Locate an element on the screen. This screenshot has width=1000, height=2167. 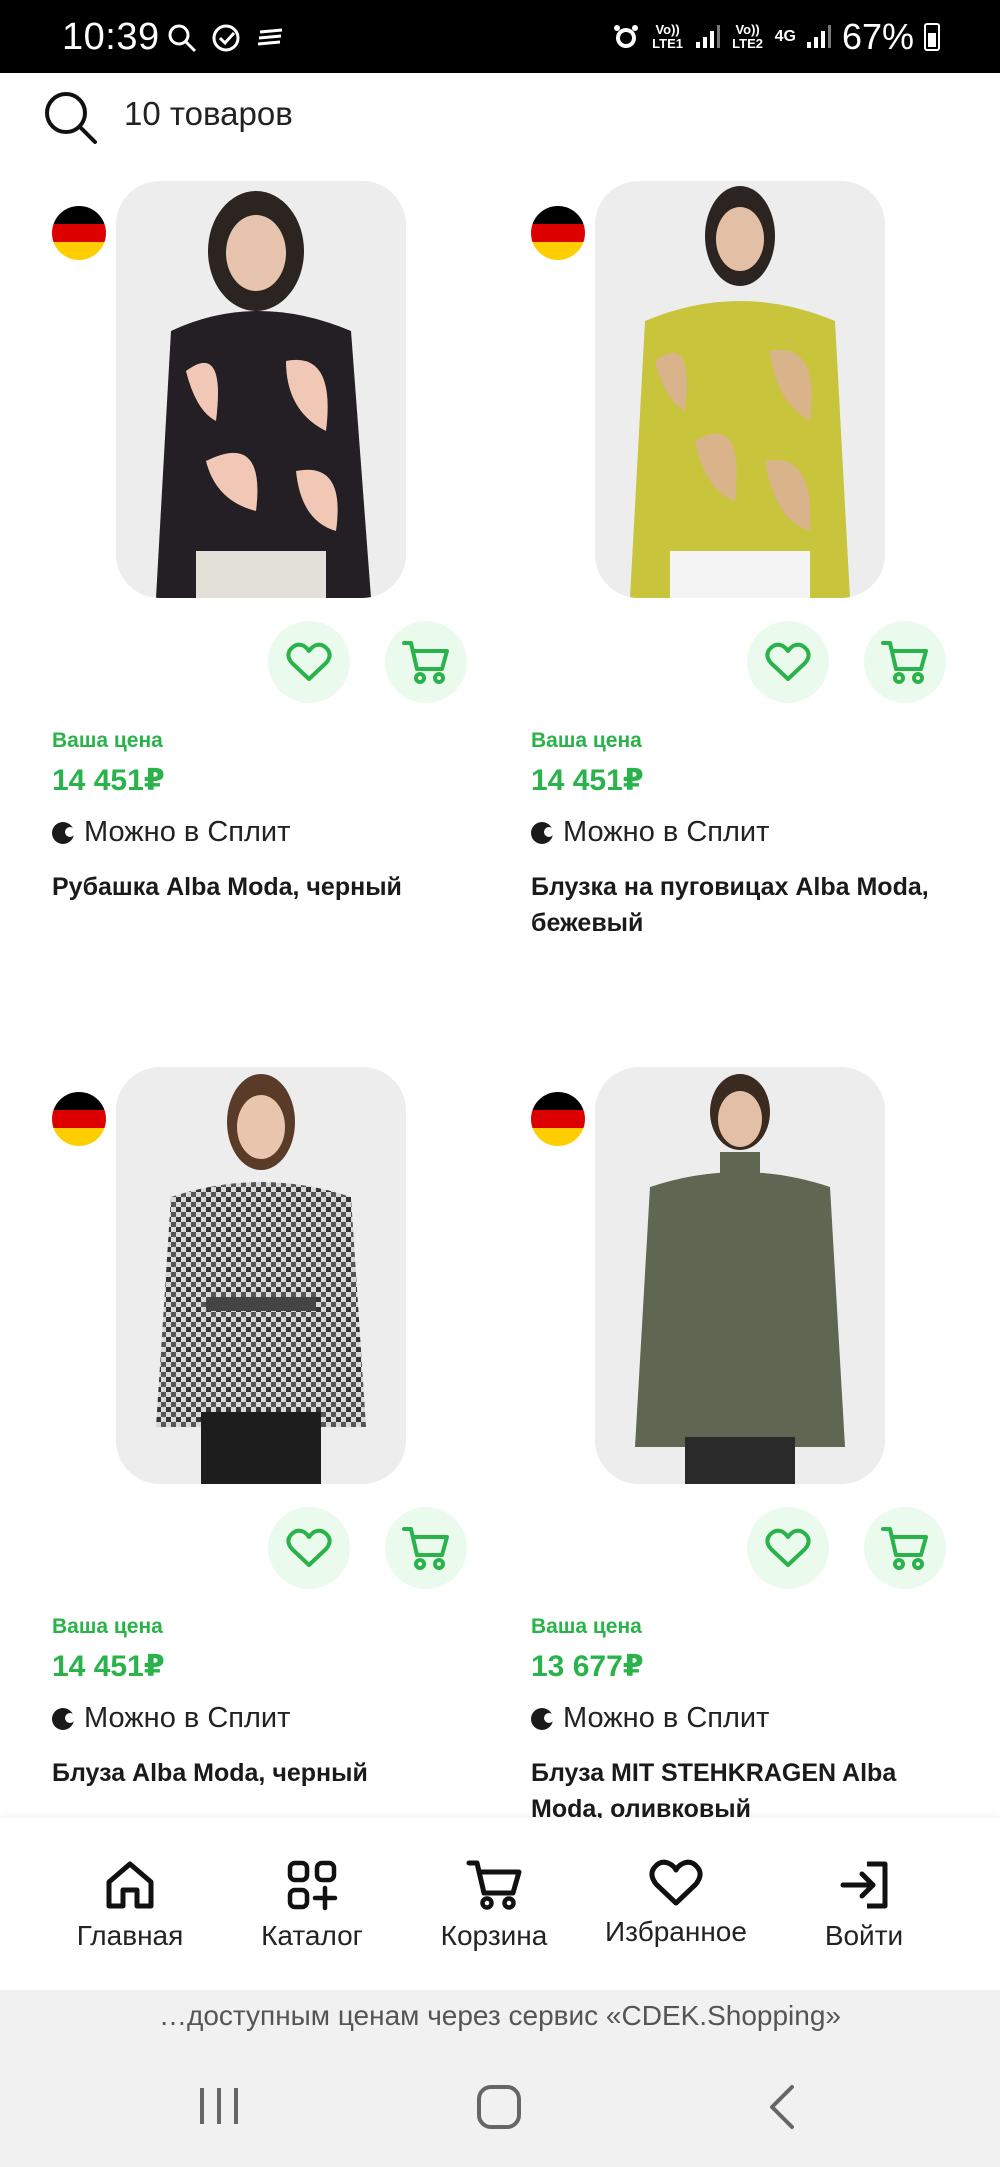
nav-login: Войти is located at coordinates (864, 1905).